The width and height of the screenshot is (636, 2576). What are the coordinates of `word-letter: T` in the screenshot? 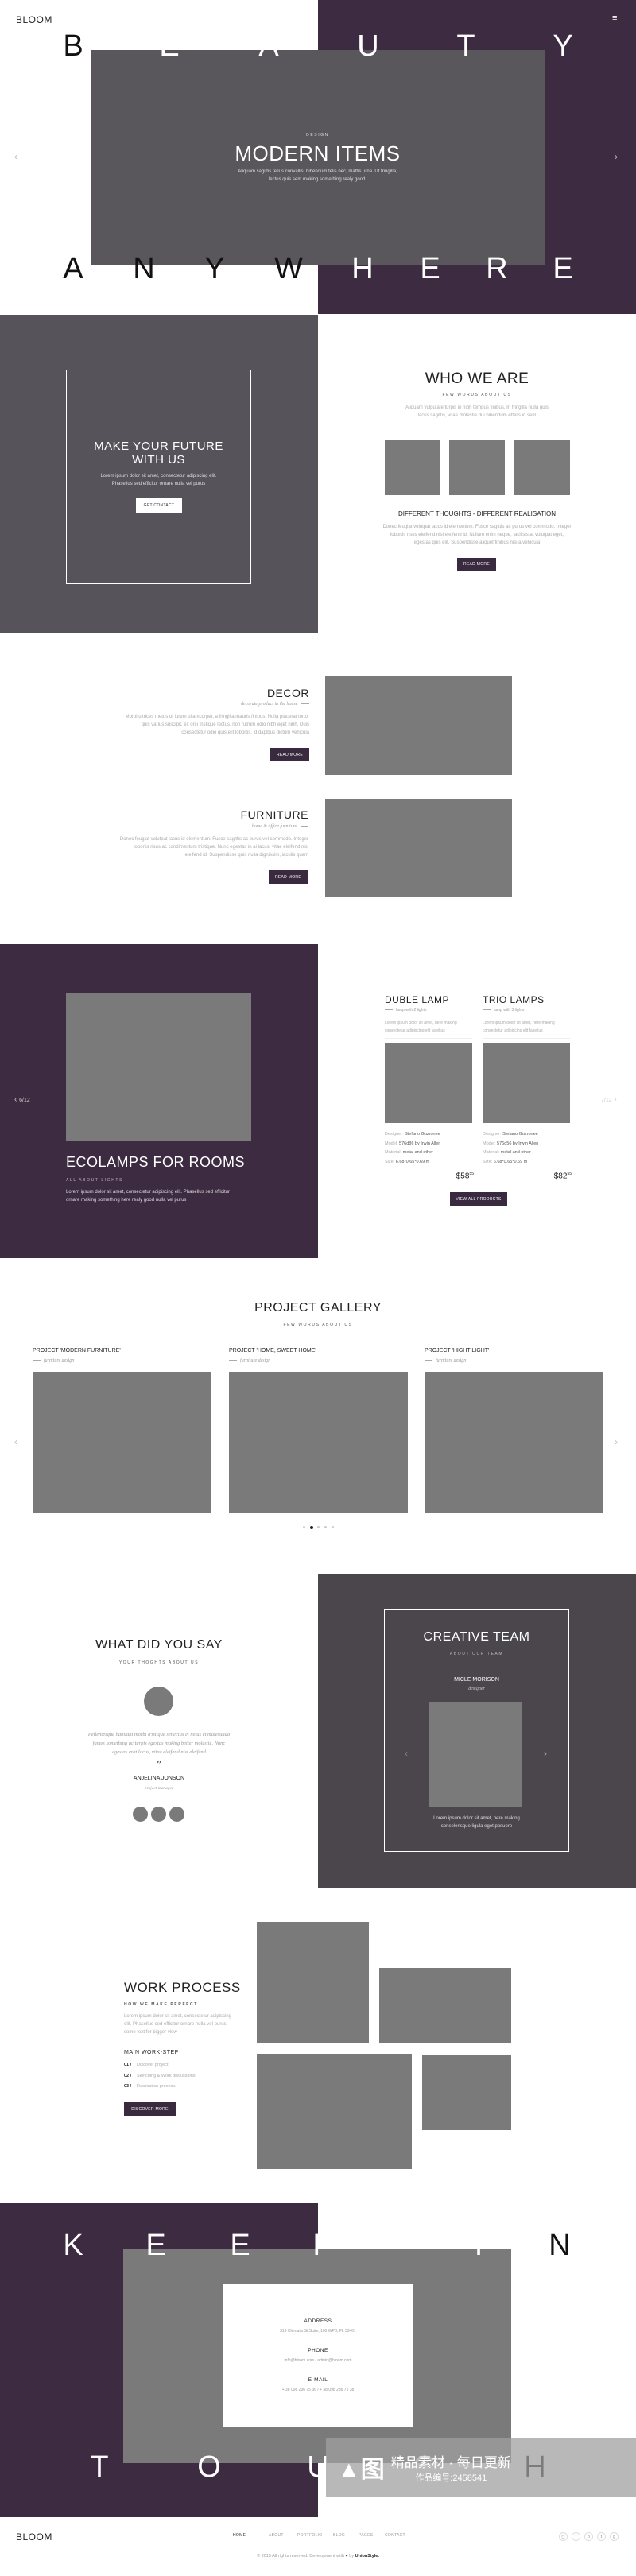 It's located at (99, 2467).